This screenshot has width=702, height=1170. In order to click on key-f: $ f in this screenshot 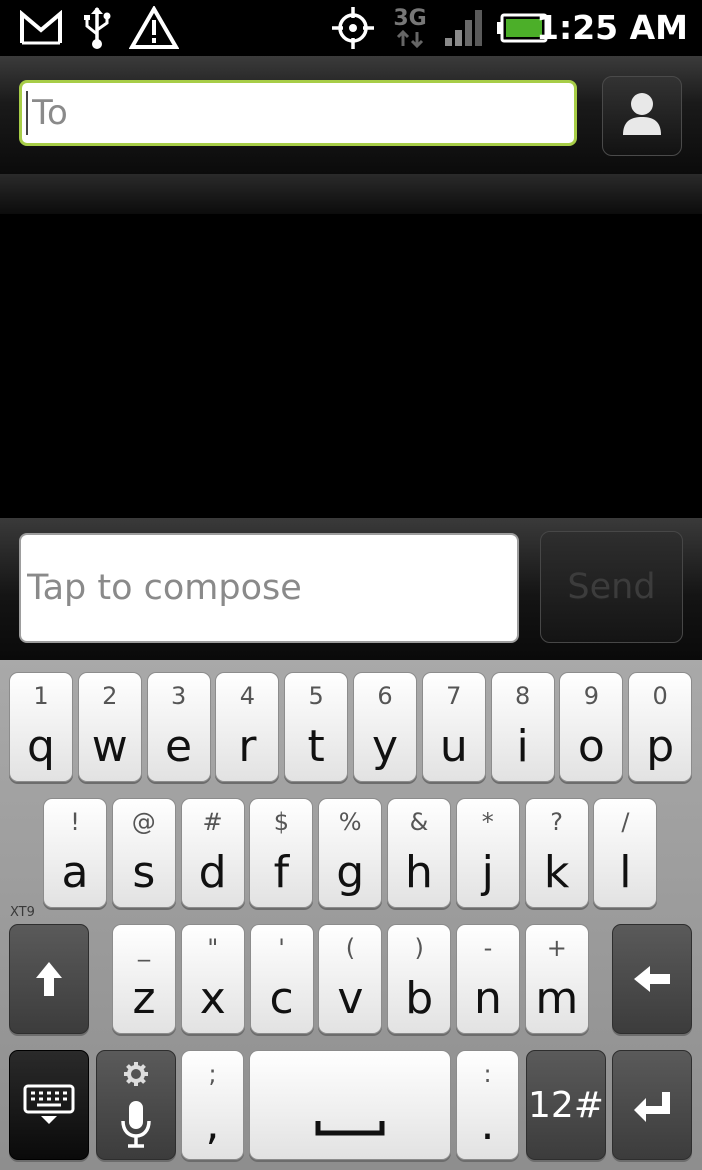, I will do `click(281, 853)`.